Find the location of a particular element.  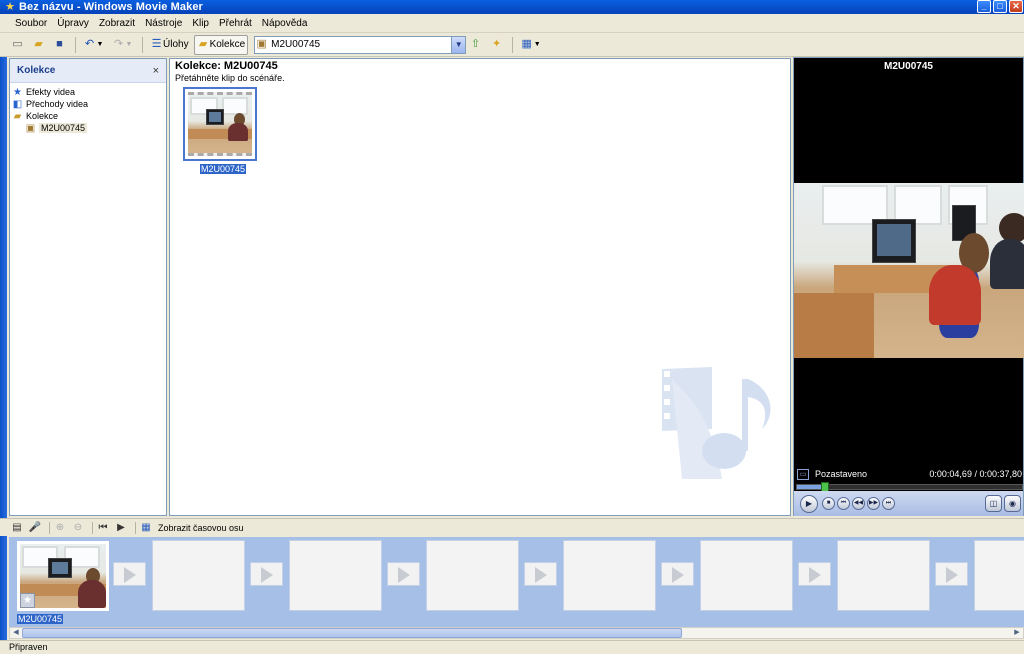

menu-prehrat: Přehrát is located at coordinates (235, 23).